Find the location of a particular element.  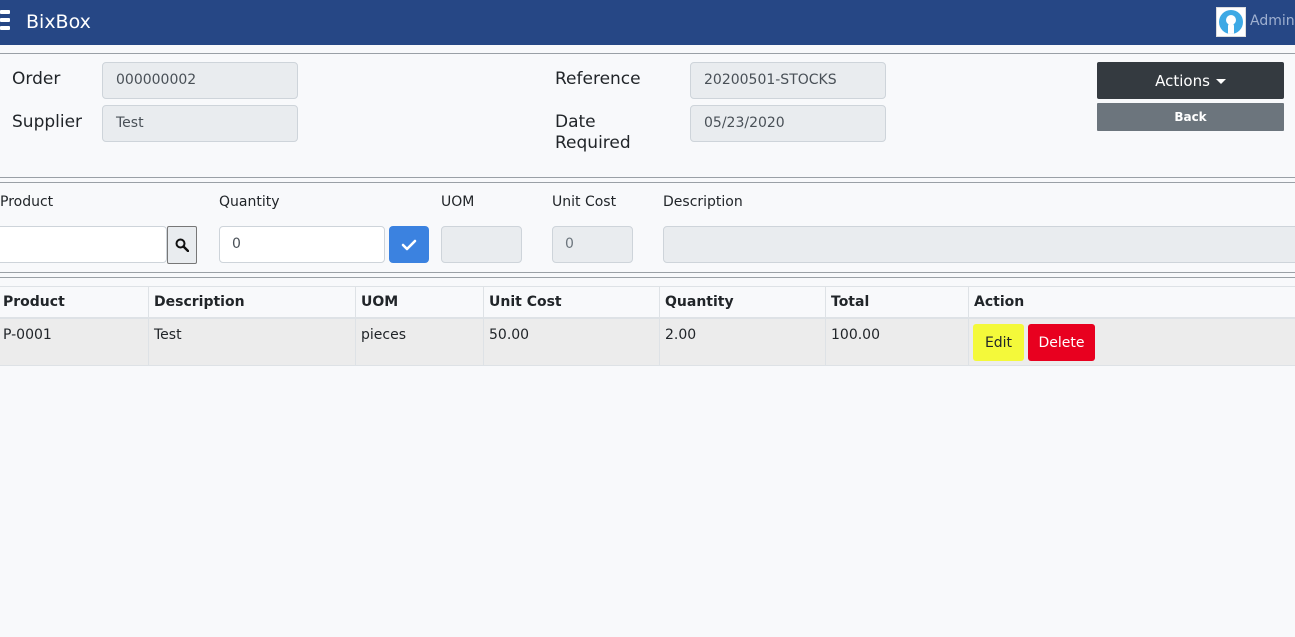

check-icon is located at coordinates (409, 244).